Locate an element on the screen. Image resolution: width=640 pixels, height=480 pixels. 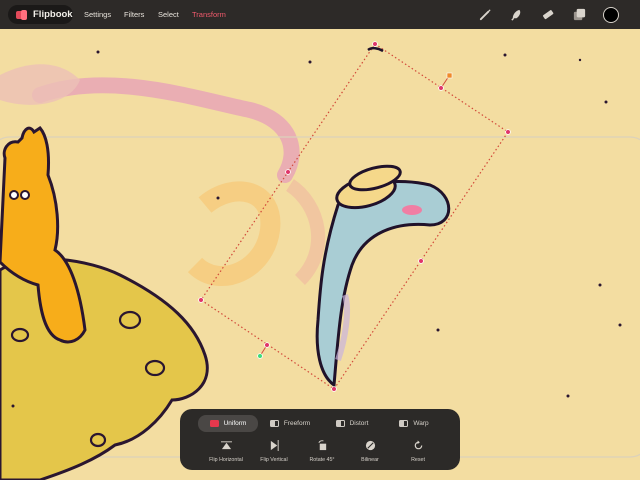
warp-icon is located at coordinates (404, 423).